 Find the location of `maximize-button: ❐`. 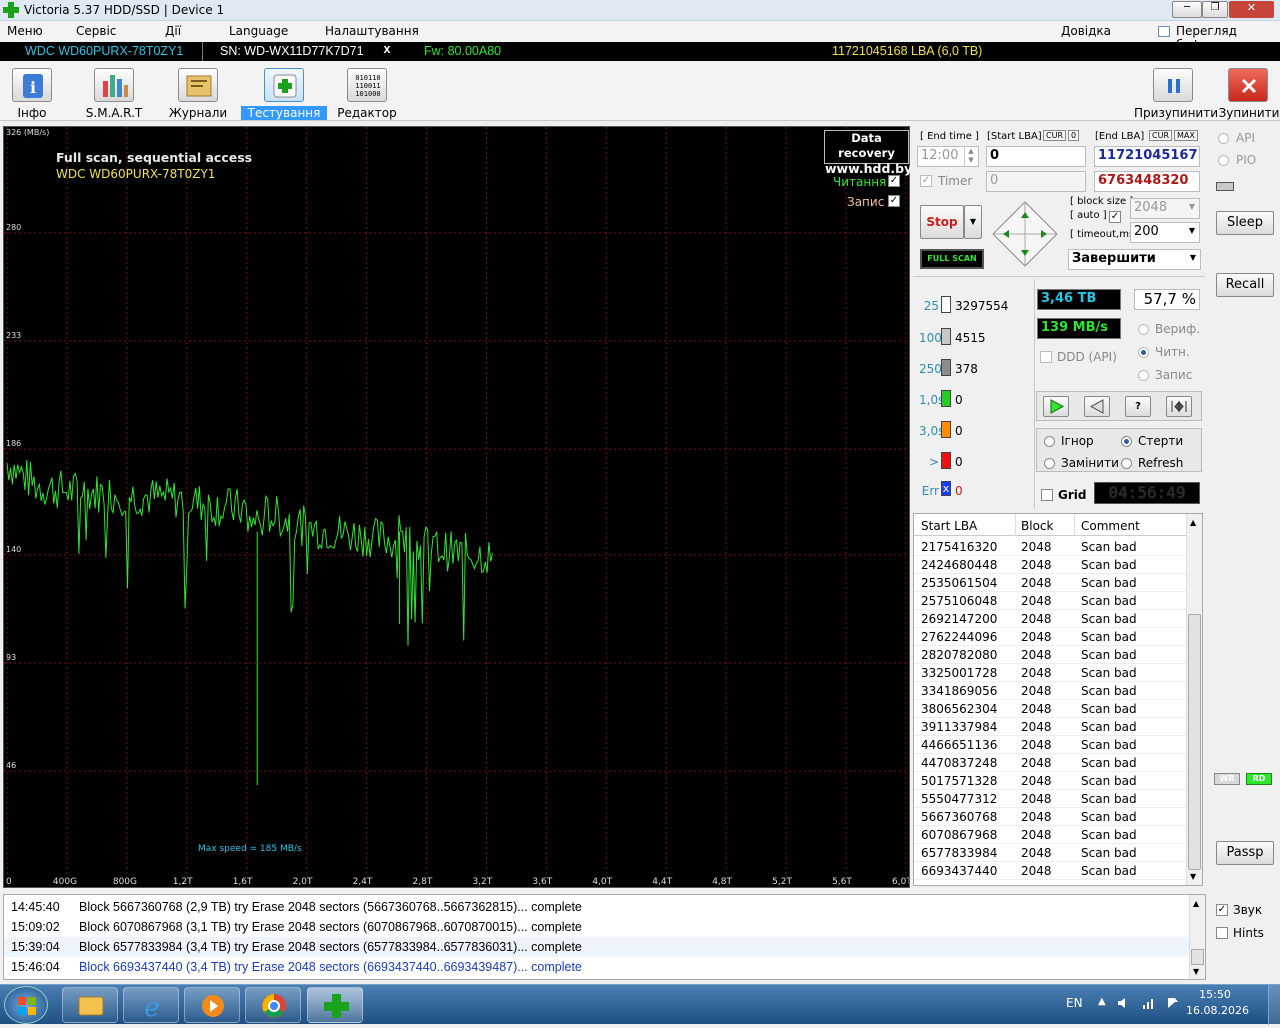

maximize-button: ❐ is located at coordinates (1215, 9).